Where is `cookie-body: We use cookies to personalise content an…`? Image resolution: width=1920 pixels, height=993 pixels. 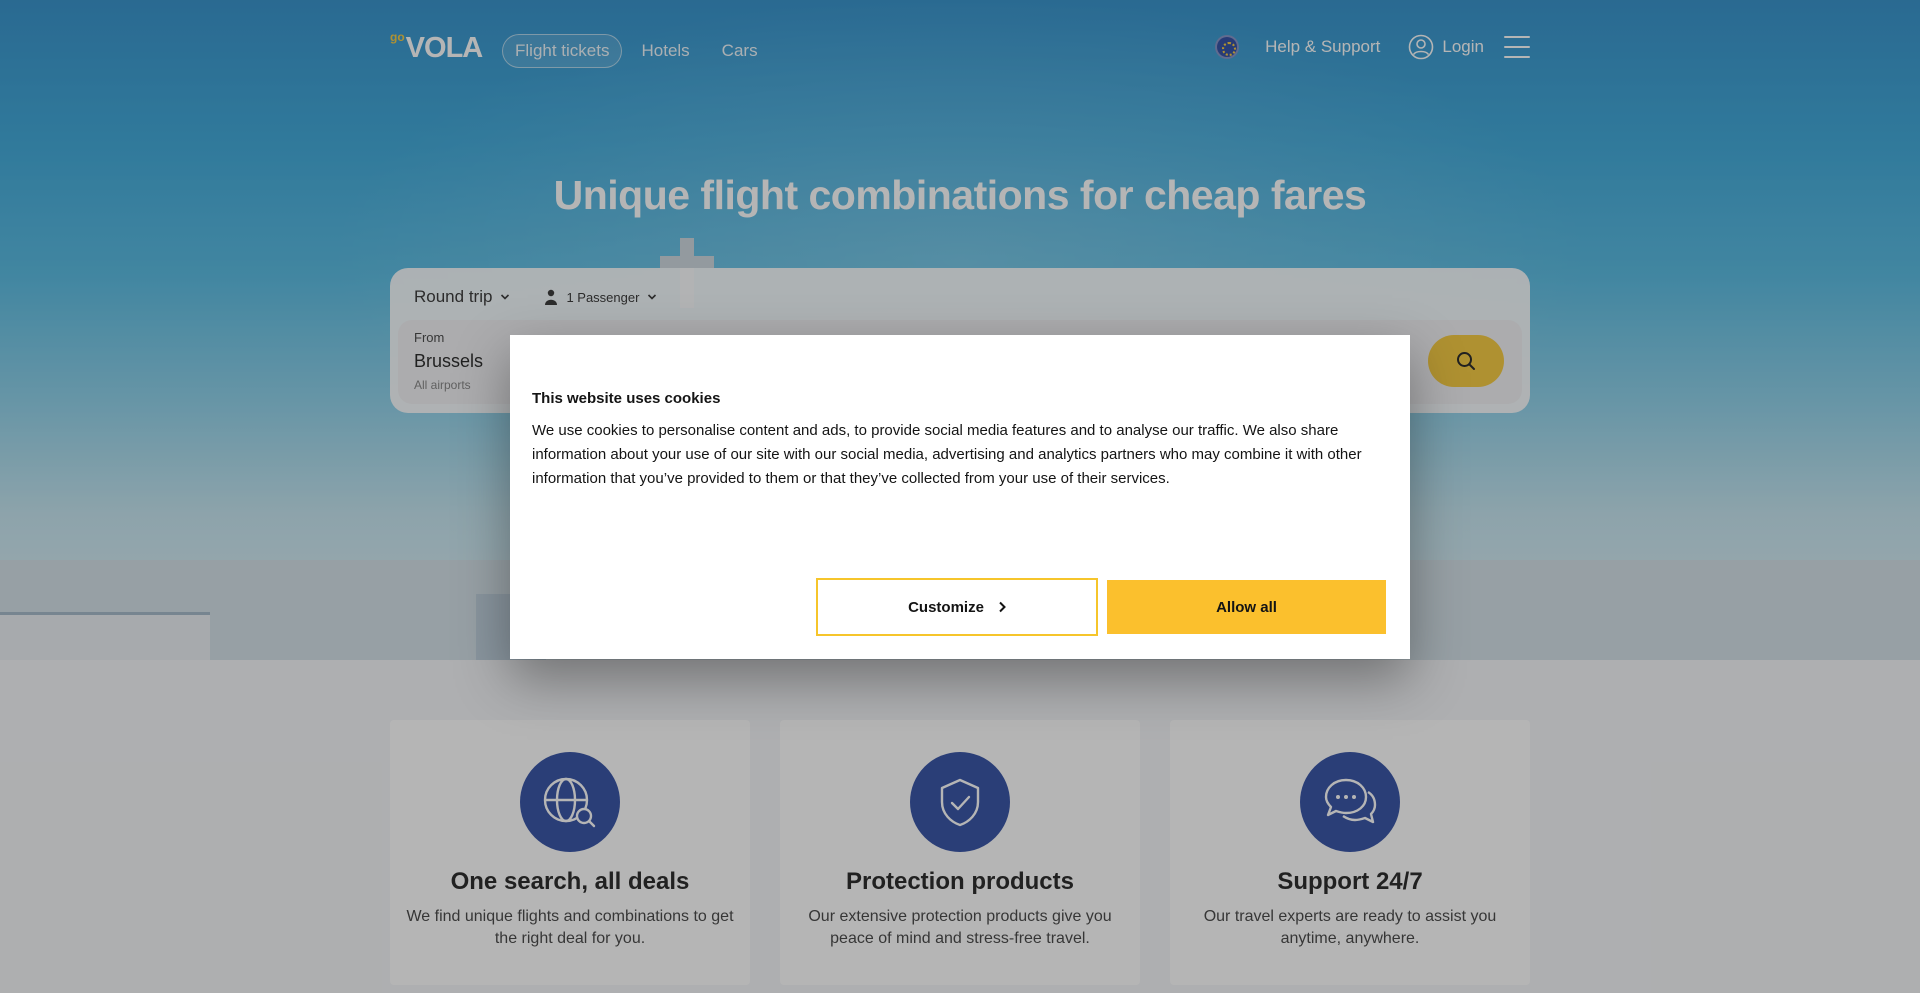 cookie-body: We use cookies to personalise content an… is located at coordinates (947, 454).